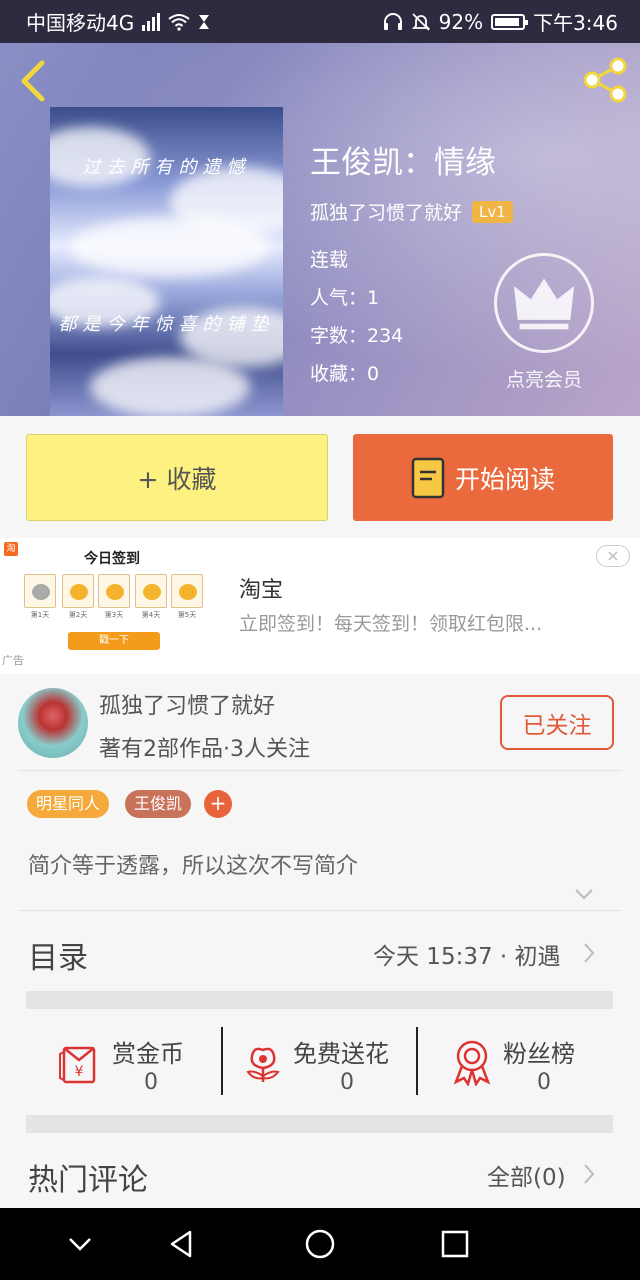 The height and width of the screenshot is (1280, 640). I want to click on day-label: 第2天, so click(78, 615).